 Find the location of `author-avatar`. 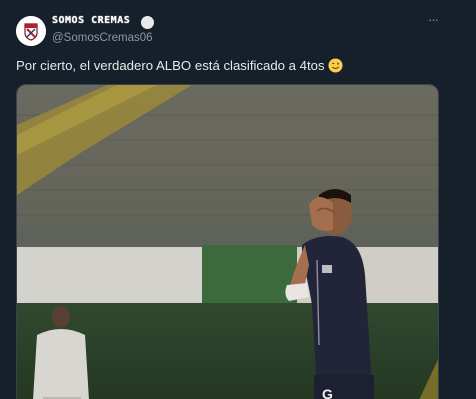

author-avatar is located at coordinates (31, 31).